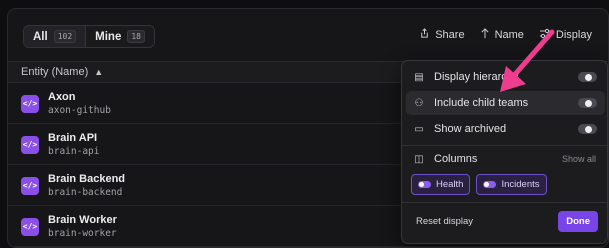 The height and width of the screenshot is (248, 609). Describe the element at coordinates (419, 103) in the screenshot. I see `team-icon: ⚇` at that location.